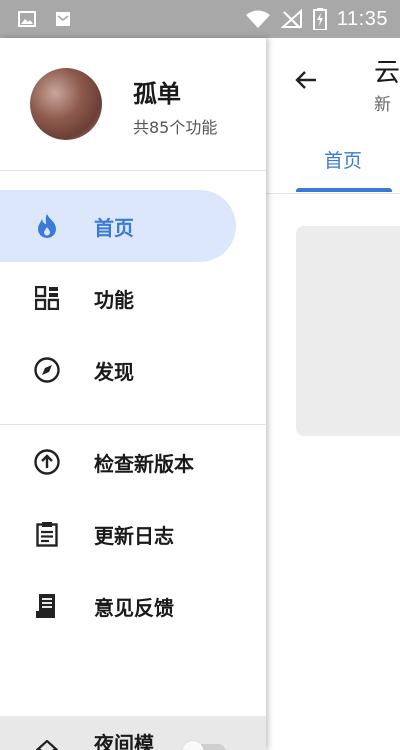 The height and width of the screenshot is (750, 400). I want to click on profile-name: 孤单, so click(157, 94).